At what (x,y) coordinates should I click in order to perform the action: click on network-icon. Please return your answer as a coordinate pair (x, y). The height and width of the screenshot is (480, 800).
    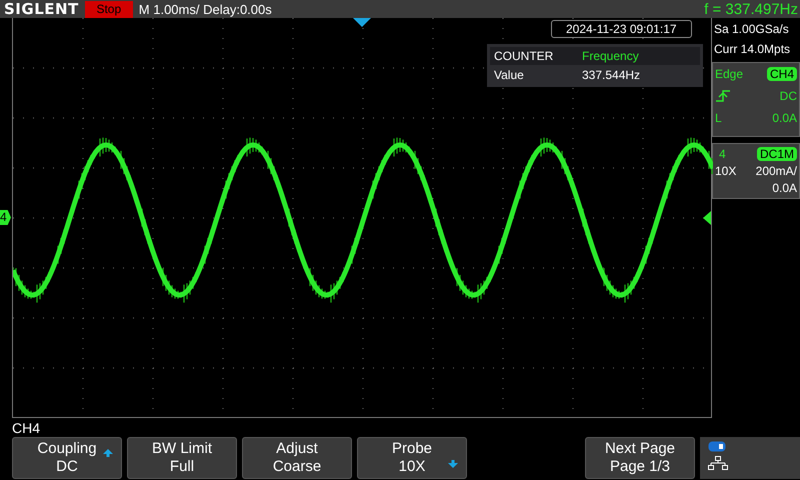
    Looking at the image, I should click on (718, 463).